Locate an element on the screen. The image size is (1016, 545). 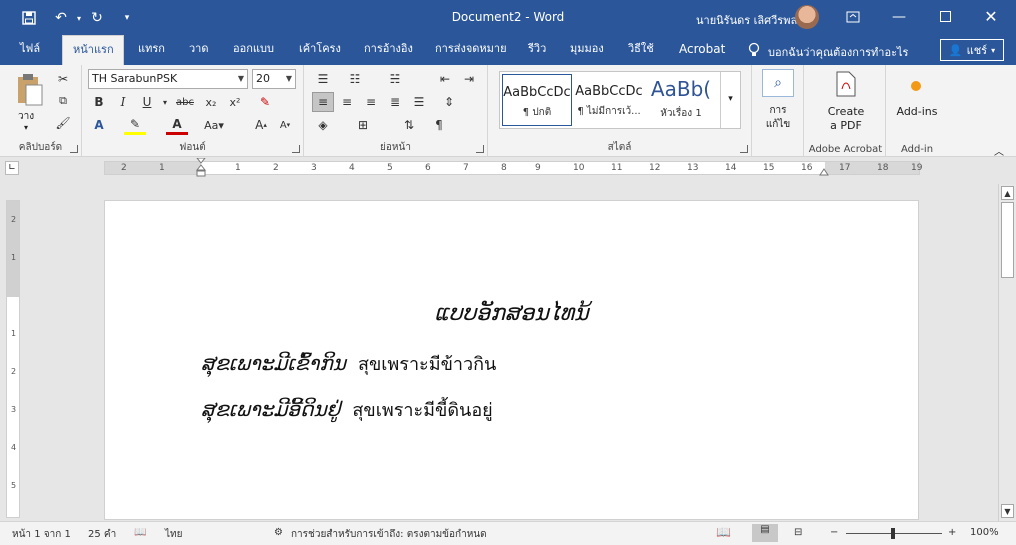
styles-launcher-icon is located at coordinates (744, 149).